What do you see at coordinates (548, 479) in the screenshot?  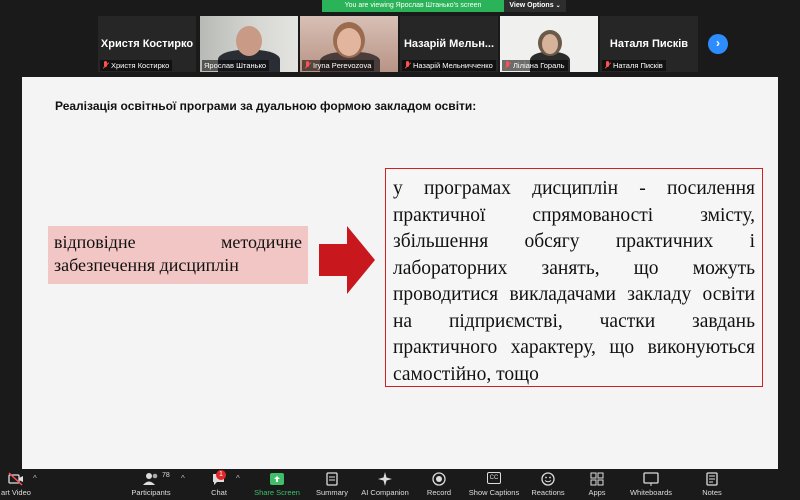 I see `smiley-icon` at bounding box center [548, 479].